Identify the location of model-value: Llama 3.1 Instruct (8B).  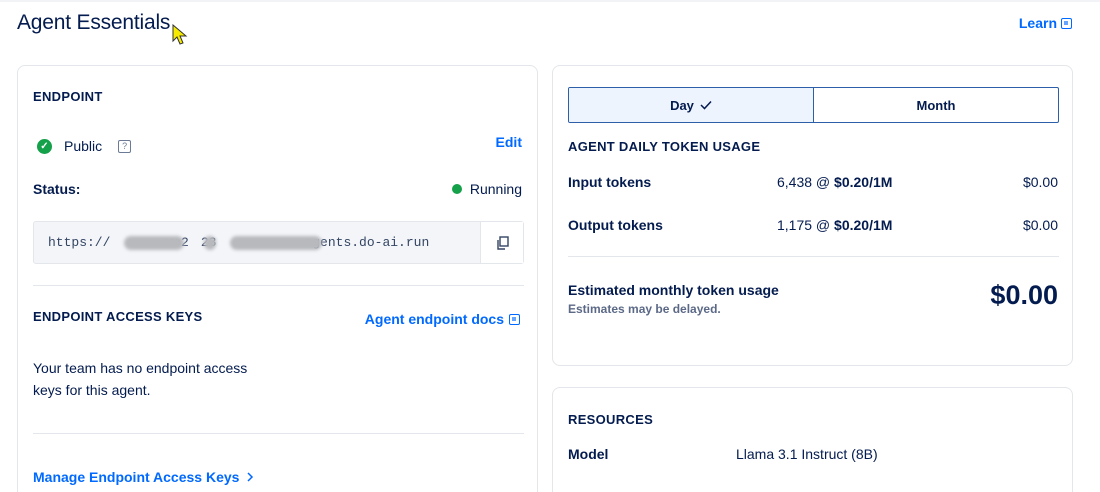
(807, 454).